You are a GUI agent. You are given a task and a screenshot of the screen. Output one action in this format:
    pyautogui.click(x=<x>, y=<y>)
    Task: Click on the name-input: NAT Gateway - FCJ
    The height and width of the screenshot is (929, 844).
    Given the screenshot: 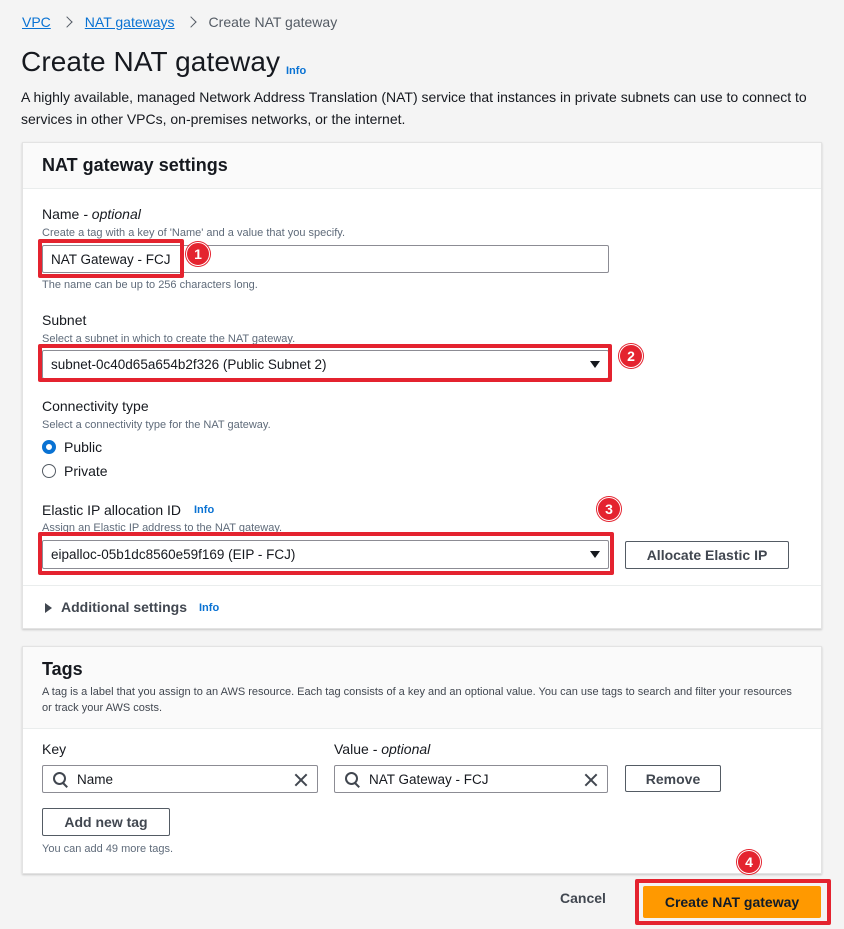 What is the action you would take?
    pyautogui.click(x=325, y=259)
    